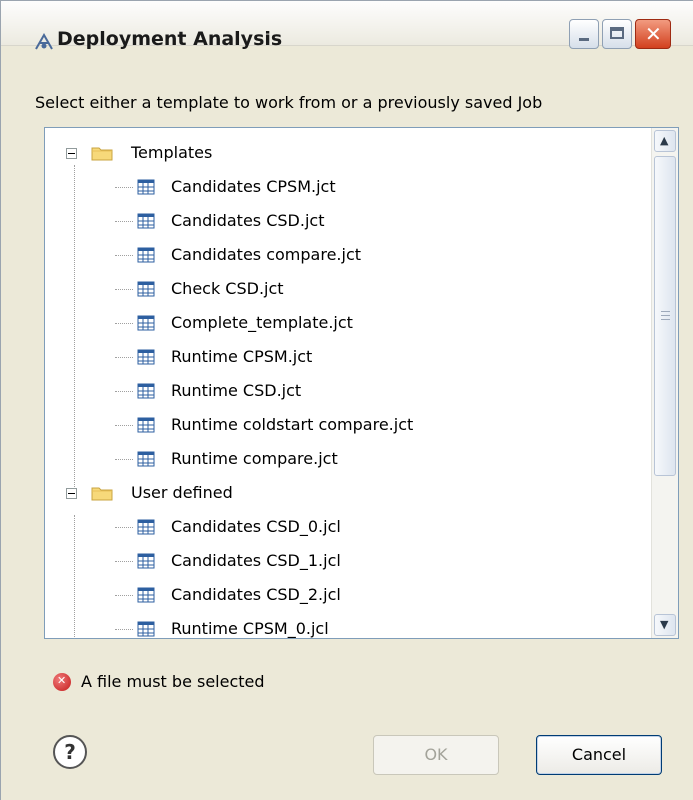 The width and height of the screenshot is (693, 800). What do you see at coordinates (170, 39) in the screenshot?
I see `window-title: Deployment Analysis` at bounding box center [170, 39].